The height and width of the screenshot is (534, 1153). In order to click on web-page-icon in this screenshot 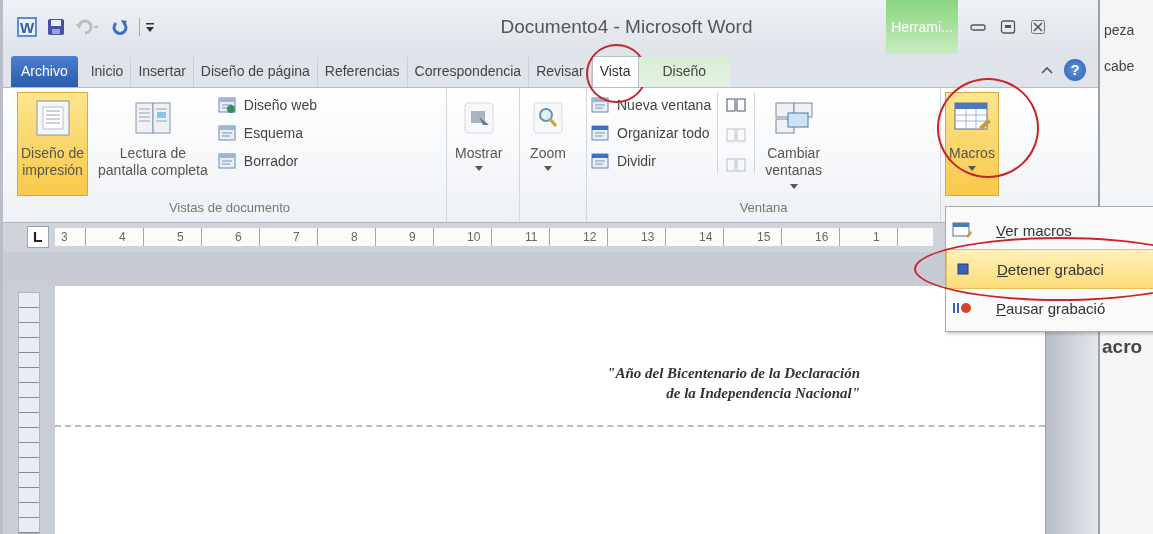, I will do `click(226, 104)`.